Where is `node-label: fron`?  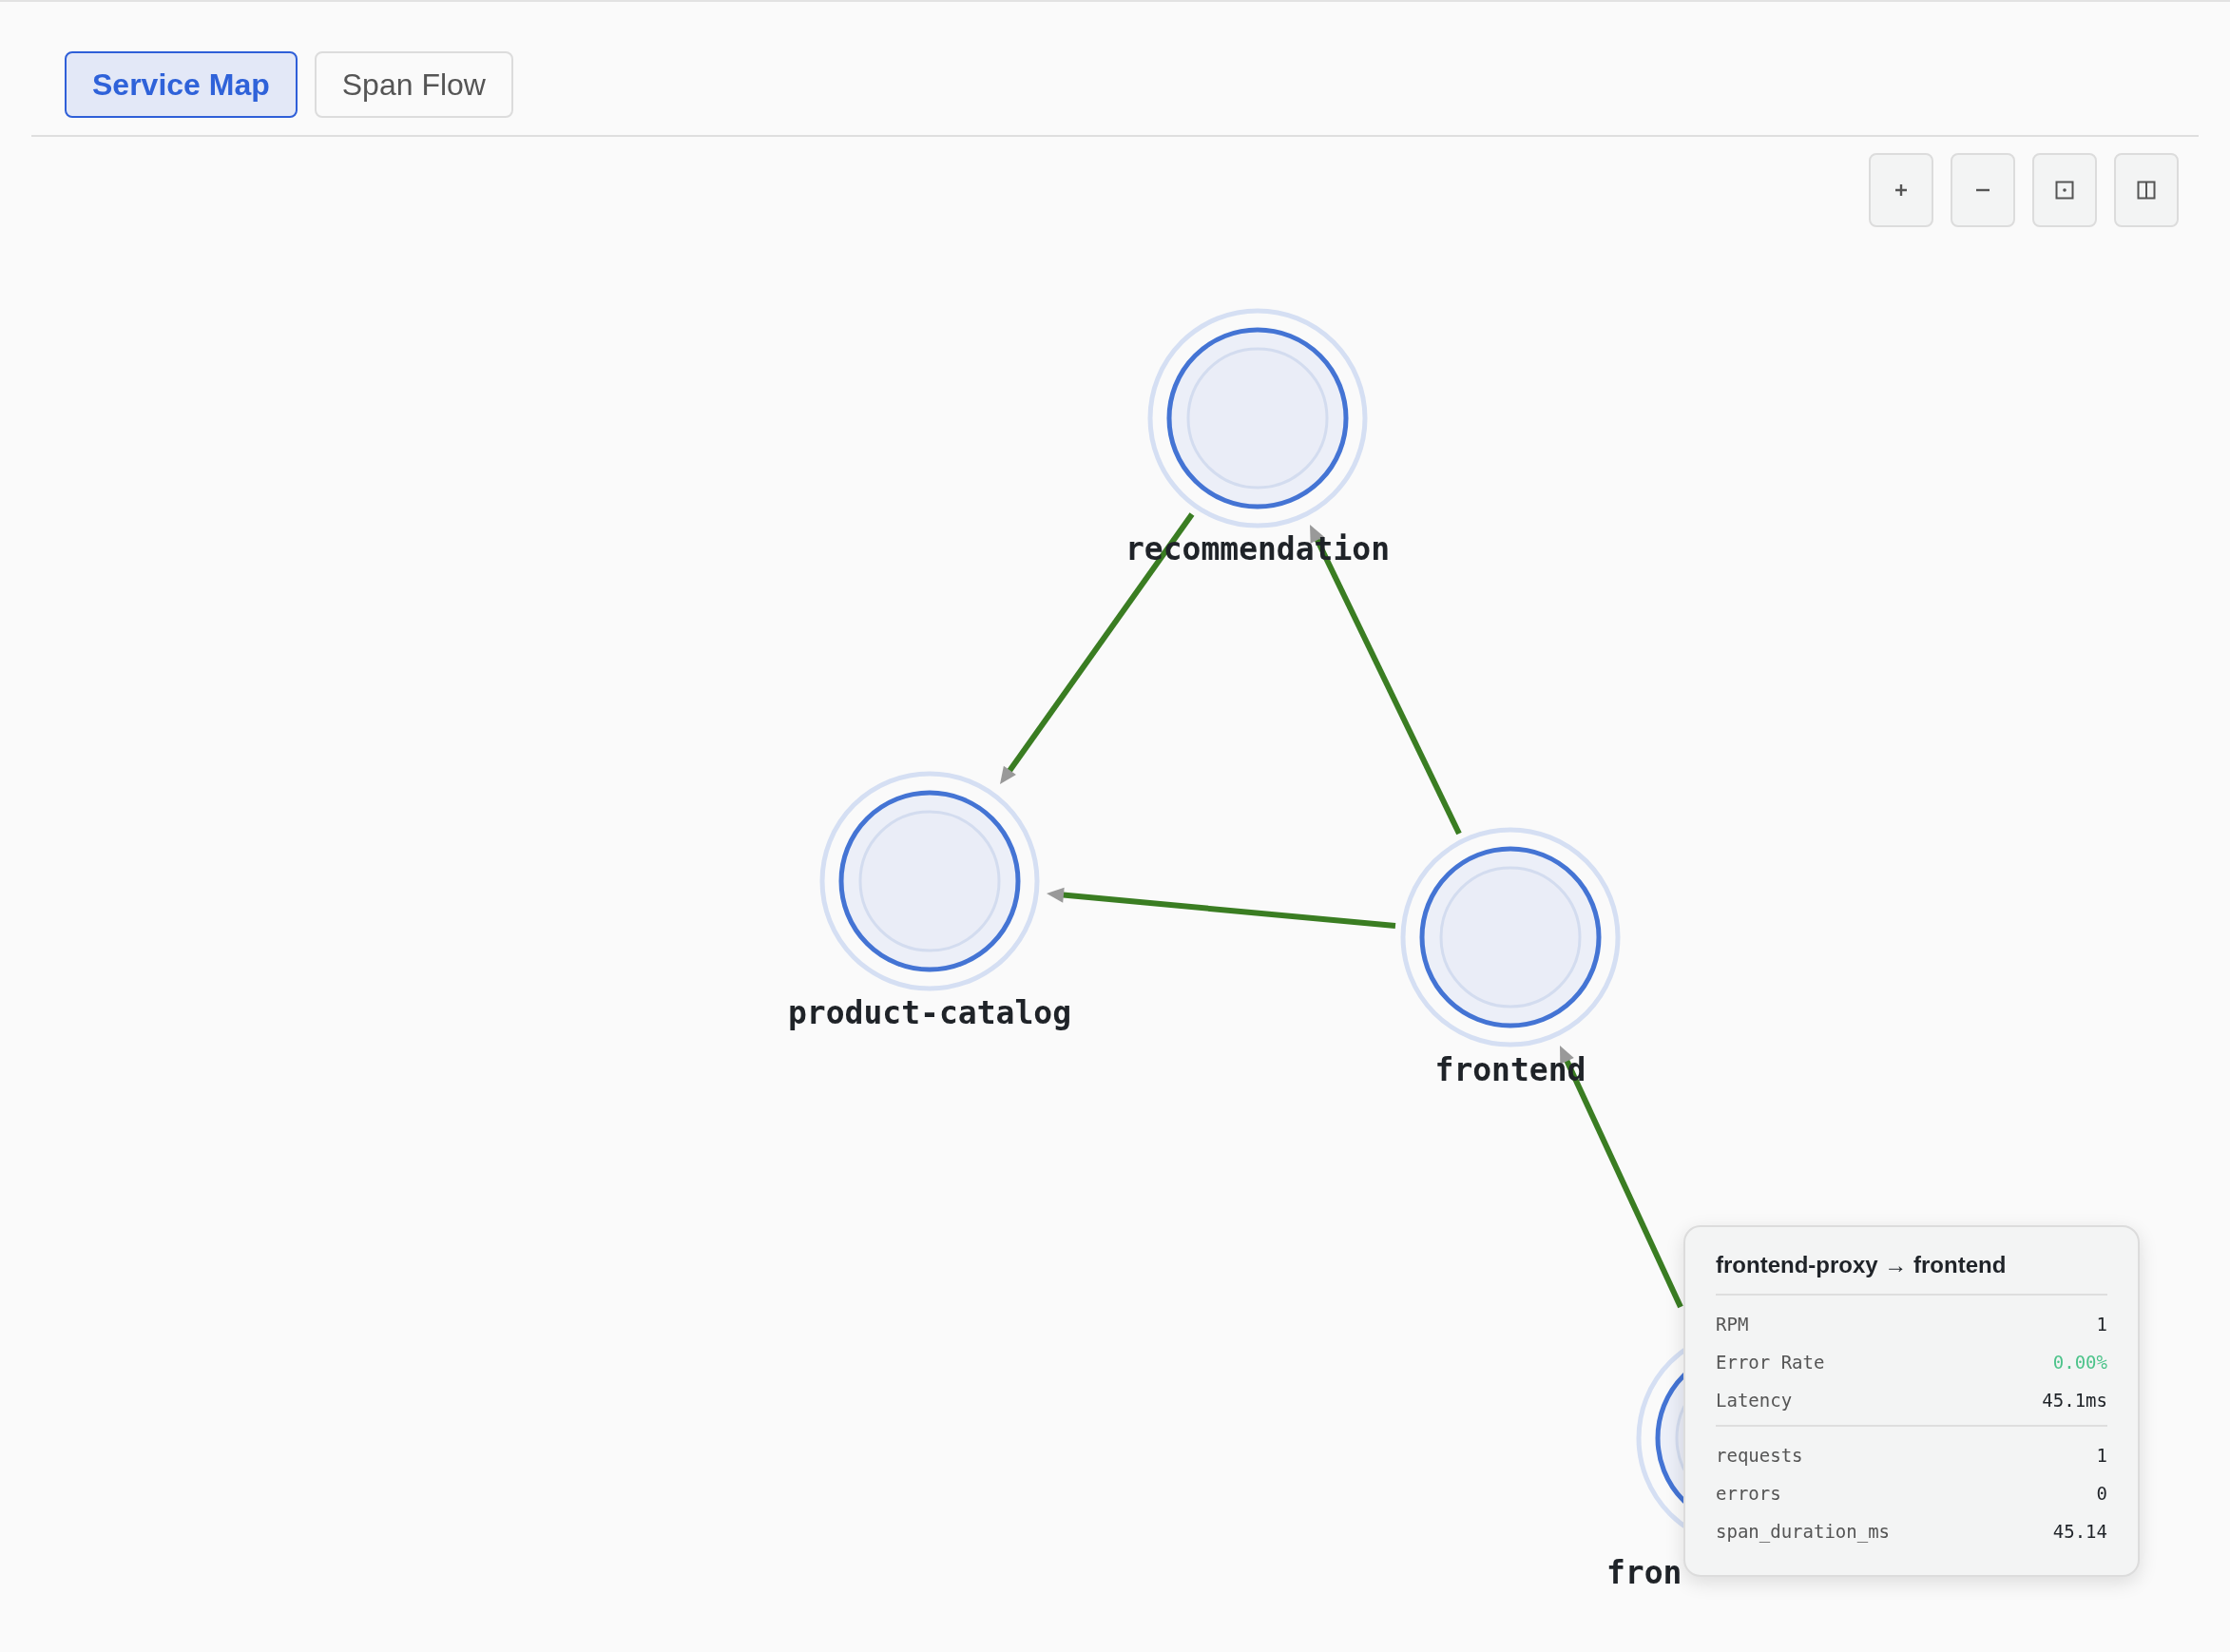
node-label: fron is located at coordinates (1644, 1572).